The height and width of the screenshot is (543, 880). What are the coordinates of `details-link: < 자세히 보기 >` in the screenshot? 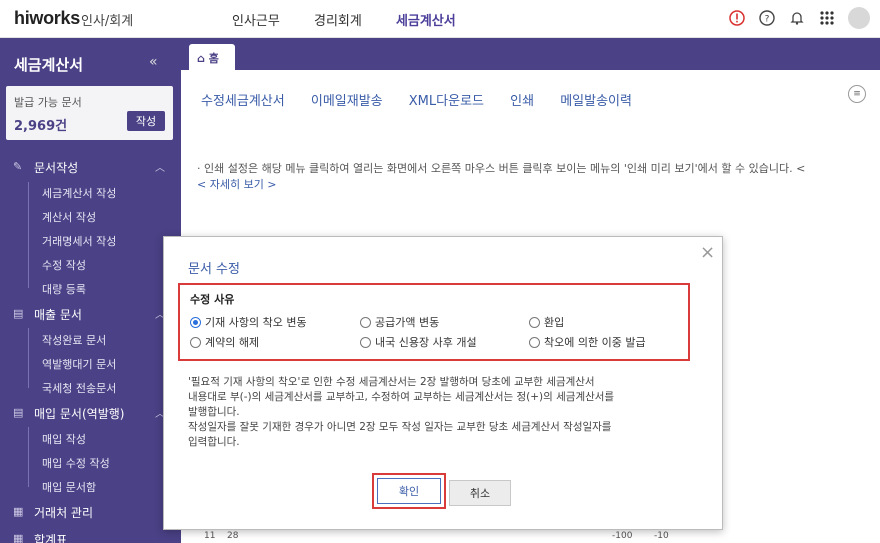 It's located at (237, 184).